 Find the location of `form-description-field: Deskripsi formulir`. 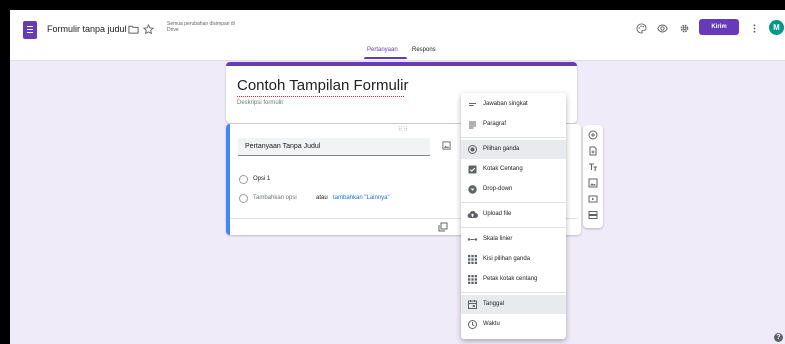

form-description-field: Deskripsi formulir is located at coordinates (260, 103).